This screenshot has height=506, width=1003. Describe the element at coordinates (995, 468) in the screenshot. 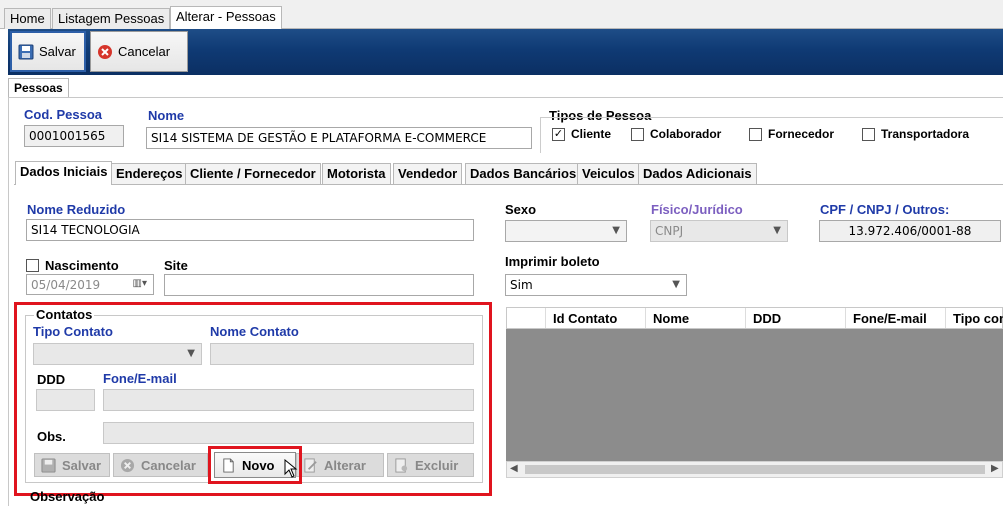

I see `scroll-right-icon: ▶` at that location.